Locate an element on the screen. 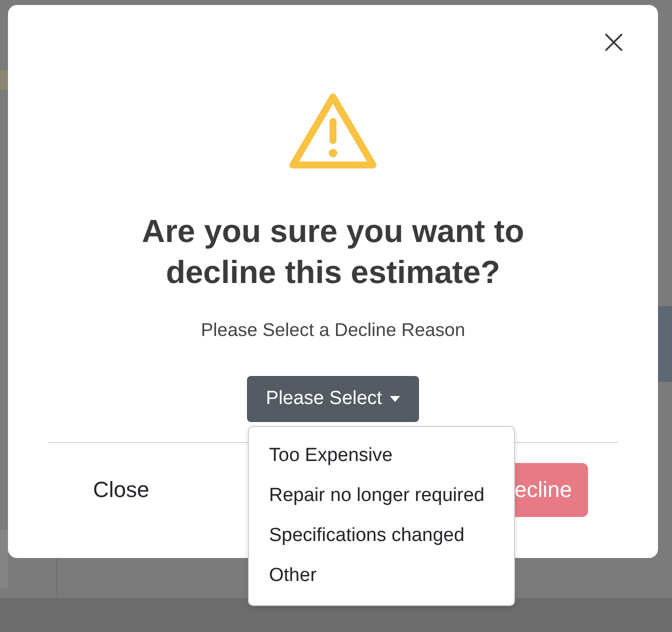  dropdown-button: Please Select is located at coordinates (333, 399).